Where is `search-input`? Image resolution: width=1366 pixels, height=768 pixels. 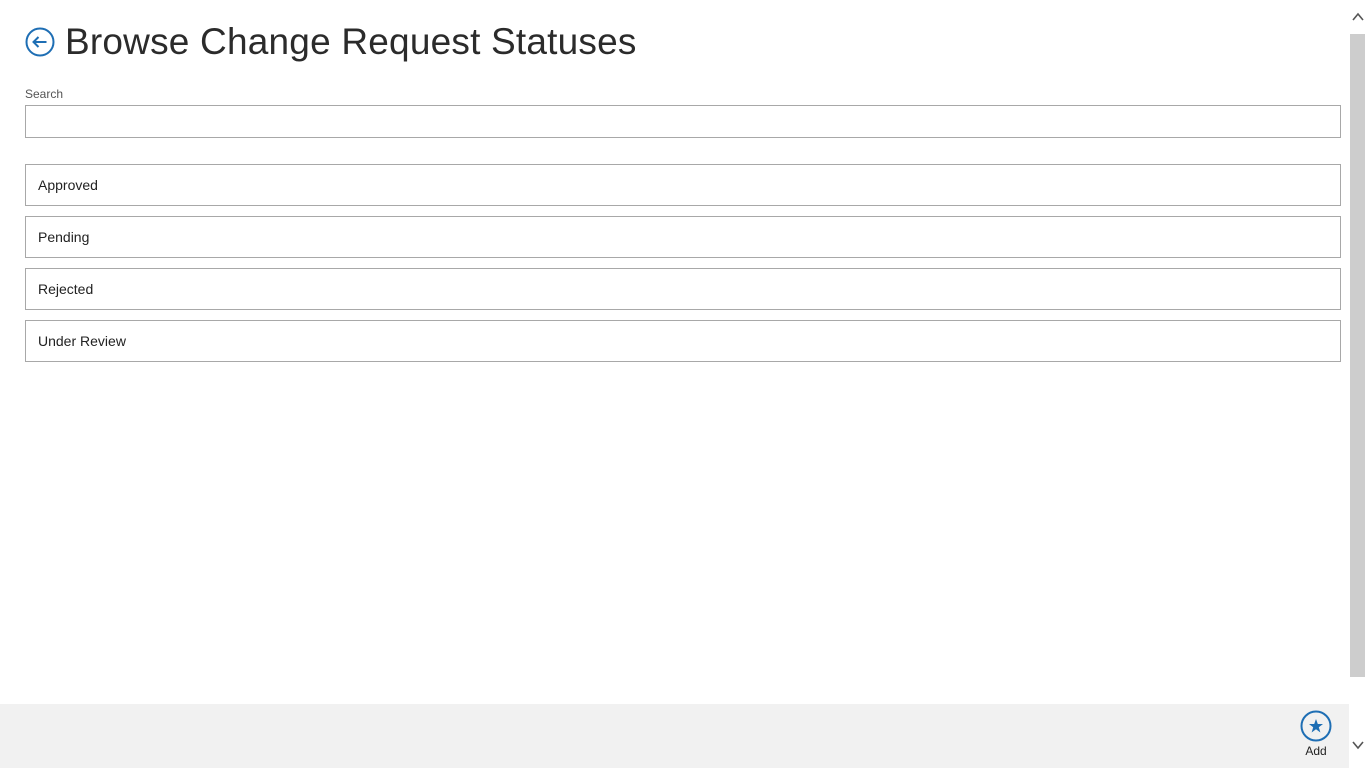 search-input is located at coordinates (683, 121).